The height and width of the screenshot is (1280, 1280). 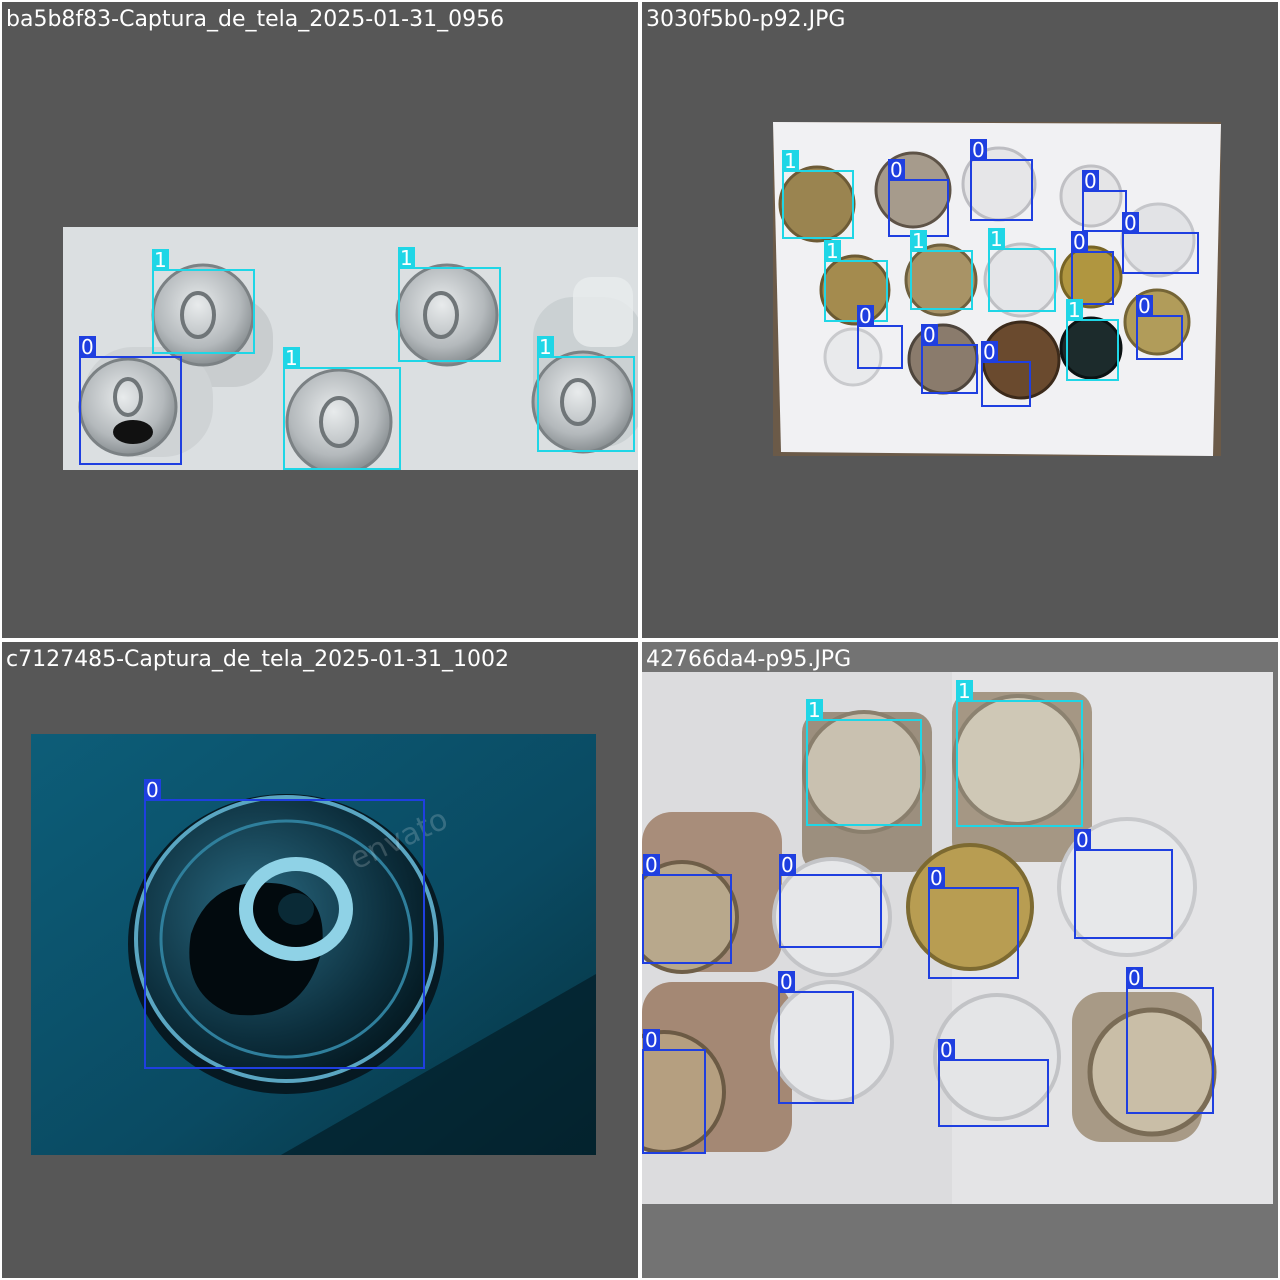 What do you see at coordinates (258, 659) in the screenshot?
I see `tile-title: c7127485-Captura_de_tela_2025-01-31_1002` at bounding box center [258, 659].